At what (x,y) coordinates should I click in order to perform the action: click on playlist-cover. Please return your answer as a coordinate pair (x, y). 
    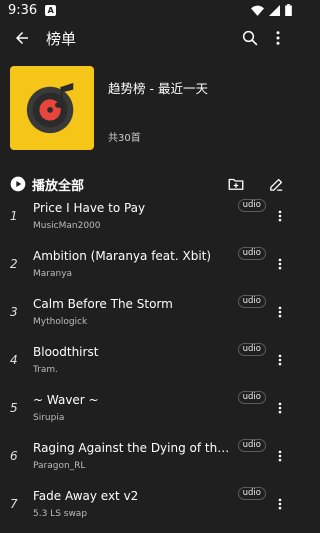
    Looking at the image, I should click on (52, 108).